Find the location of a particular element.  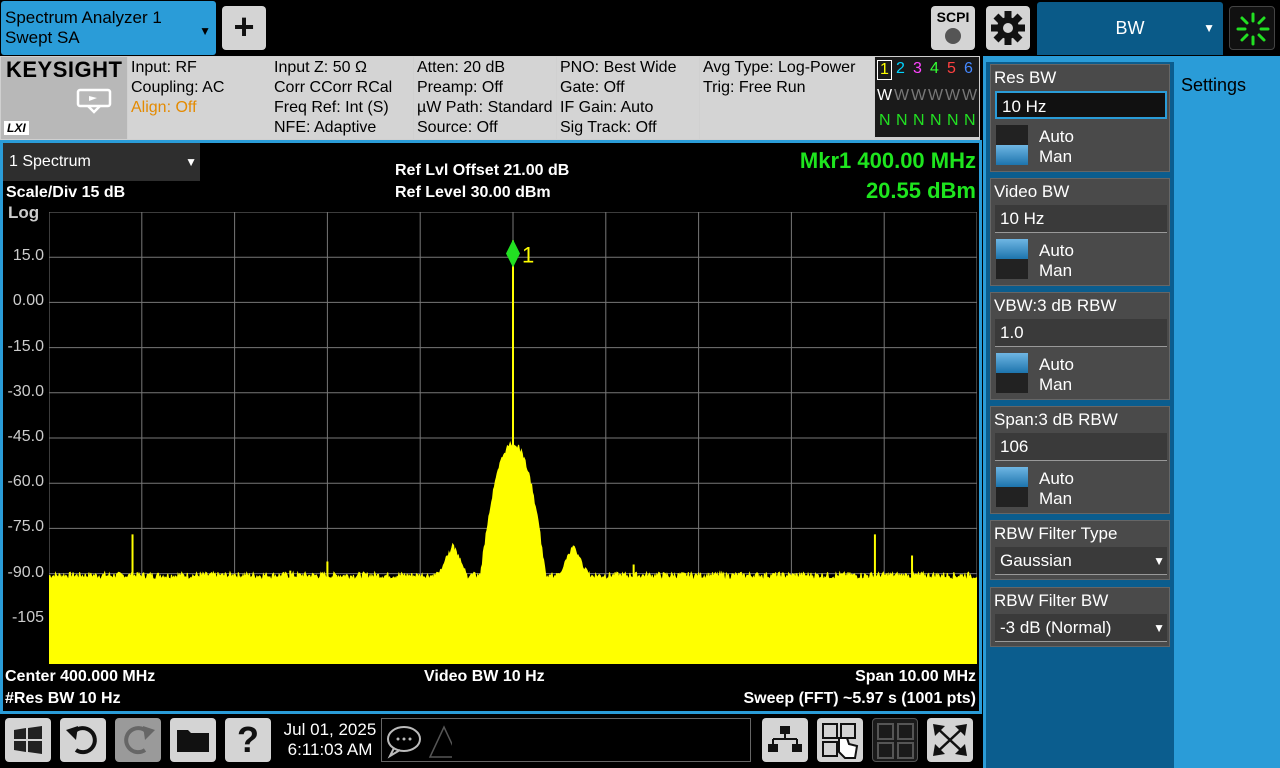

trace-type-6: W is located at coordinates (970, 95).